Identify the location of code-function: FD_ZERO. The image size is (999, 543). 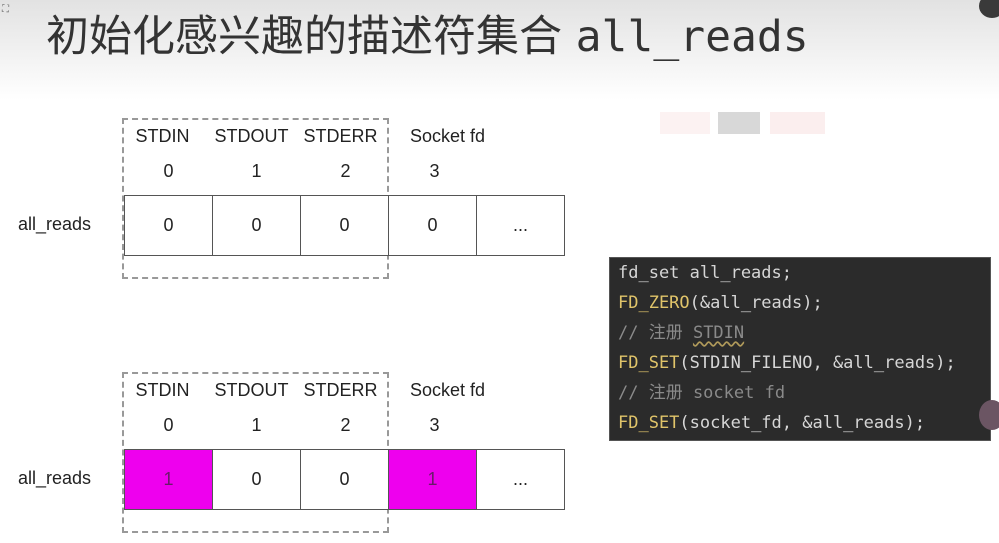
(654, 303).